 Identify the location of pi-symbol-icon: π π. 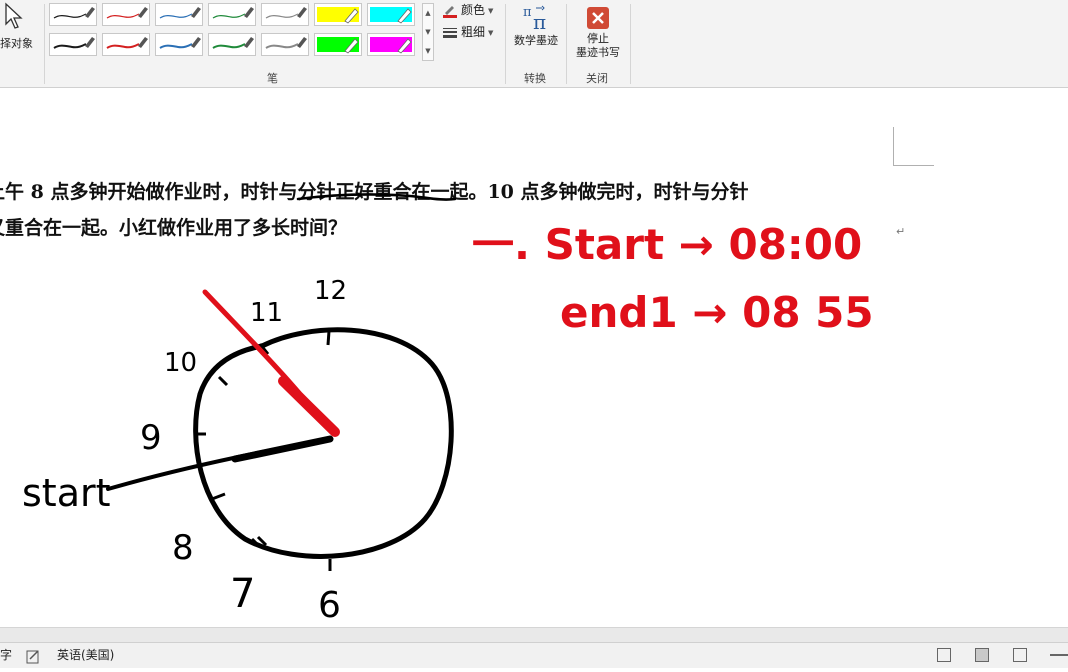
(534, 18).